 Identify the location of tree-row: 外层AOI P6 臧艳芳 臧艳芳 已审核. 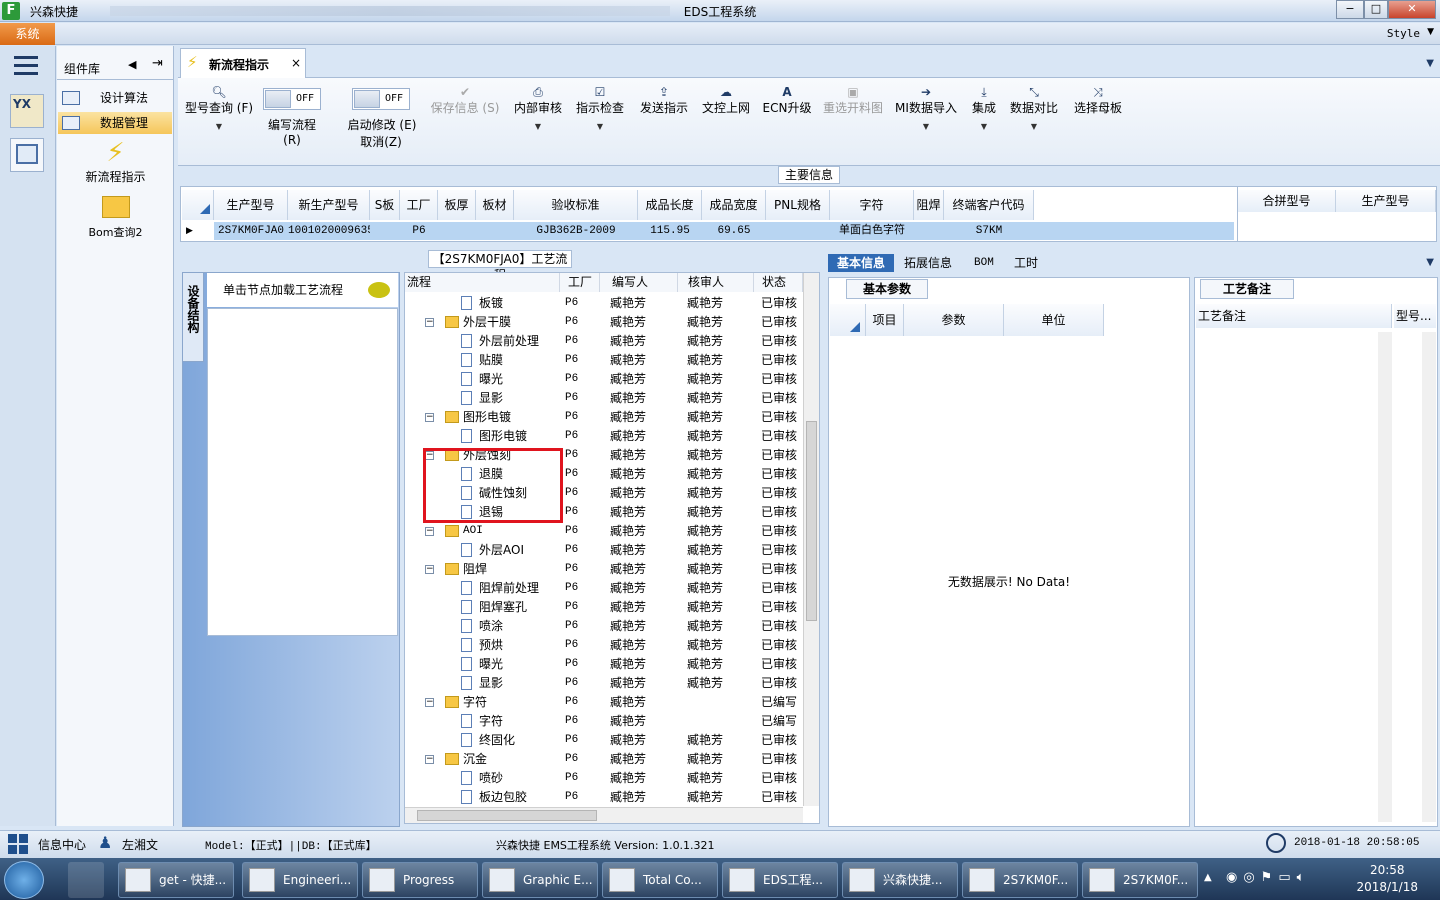
(604, 550).